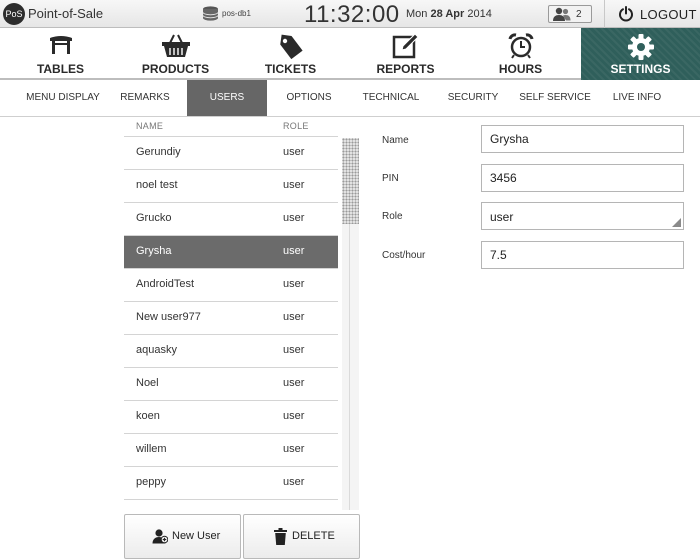 The image size is (700, 560). Describe the element at coordinates (231, 284) in the screenshot. I see `user-row: AndroidTest user` at that location.